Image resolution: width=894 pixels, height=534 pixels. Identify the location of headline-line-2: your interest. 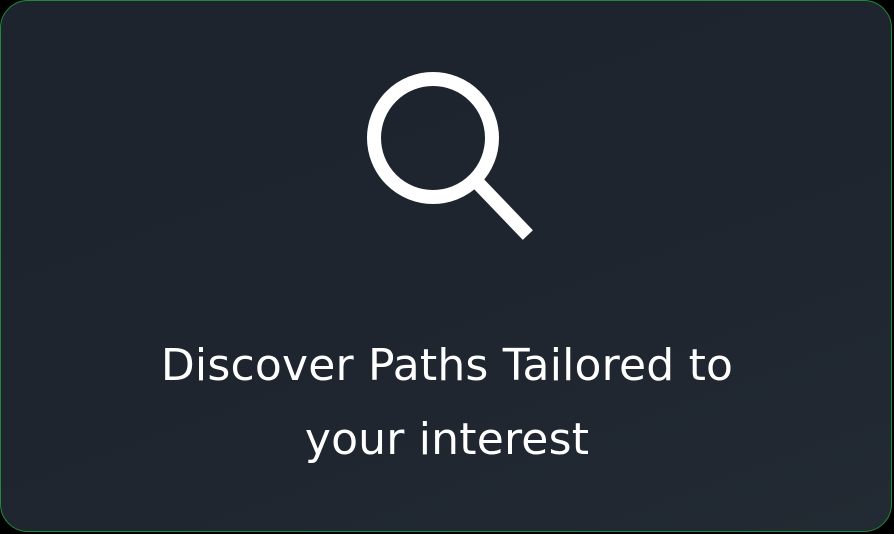
(447, 439).